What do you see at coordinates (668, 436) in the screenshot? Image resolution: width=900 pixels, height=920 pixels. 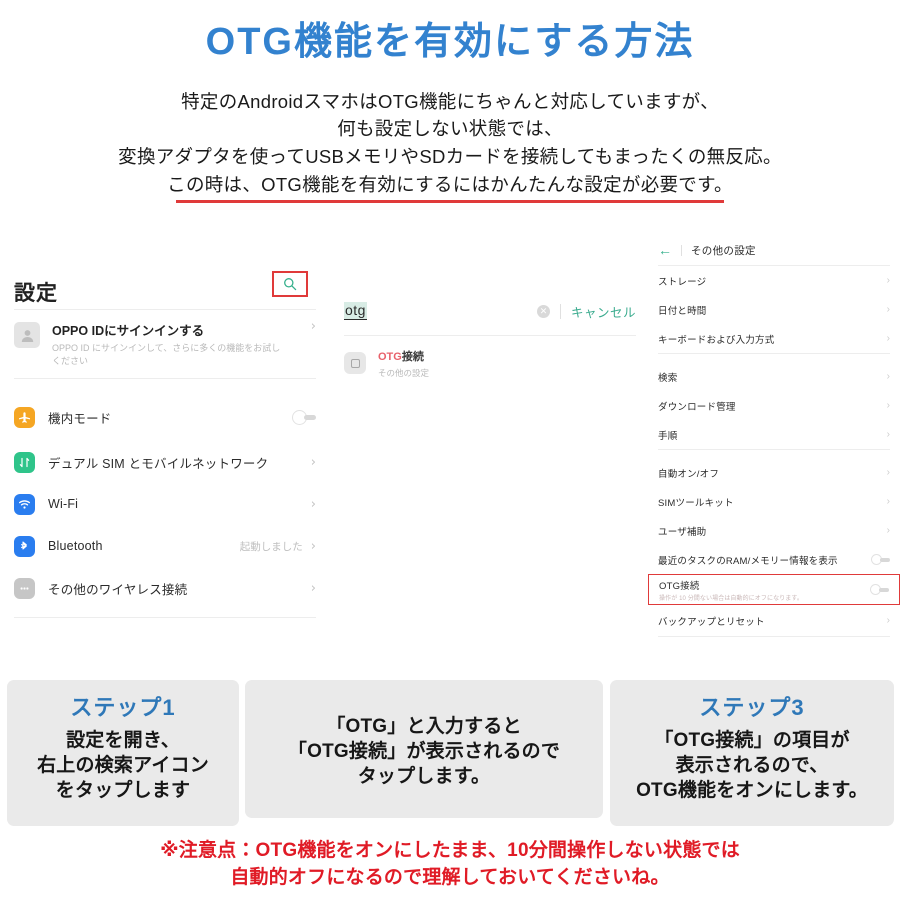 I see `row-label: 手順` at bounding box center [668, 436].